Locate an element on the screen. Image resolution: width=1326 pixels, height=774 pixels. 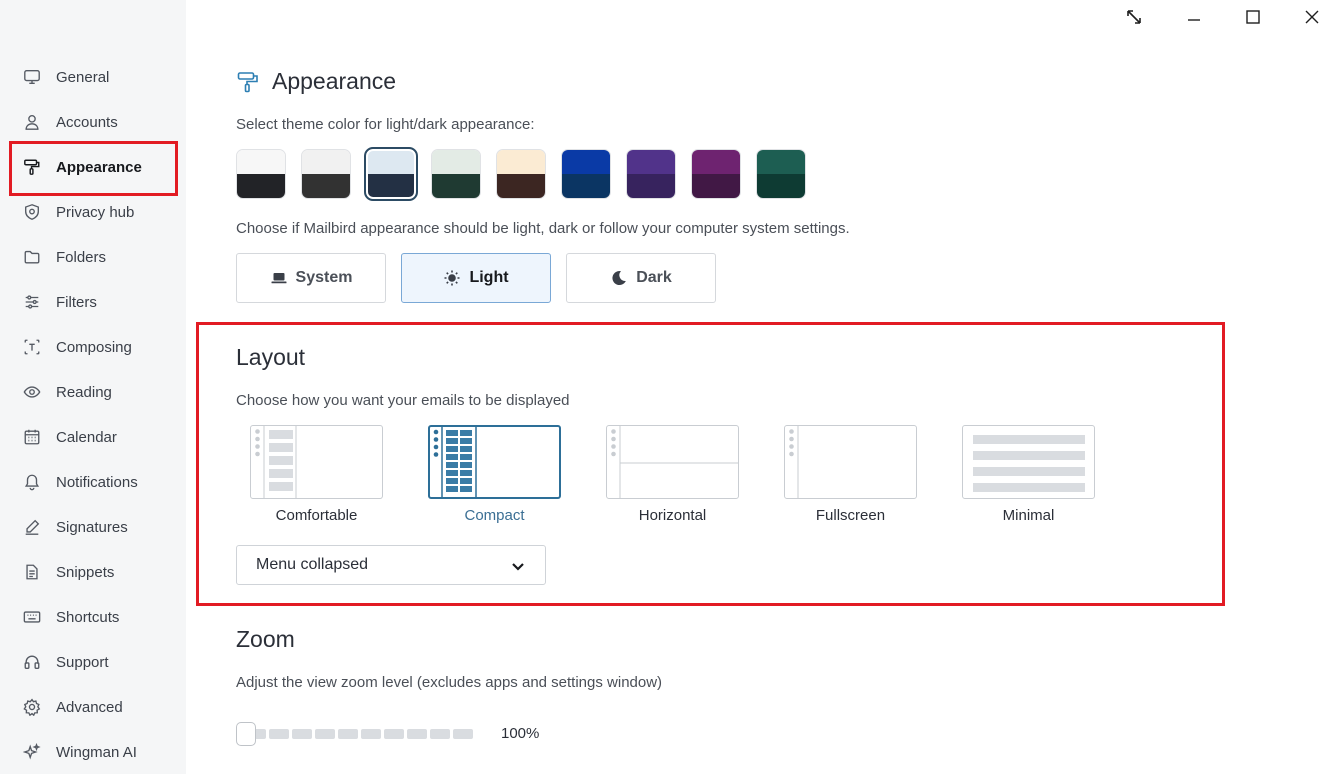
layout-horizontal-label: Horizontal is located at coordinates (672, 515).